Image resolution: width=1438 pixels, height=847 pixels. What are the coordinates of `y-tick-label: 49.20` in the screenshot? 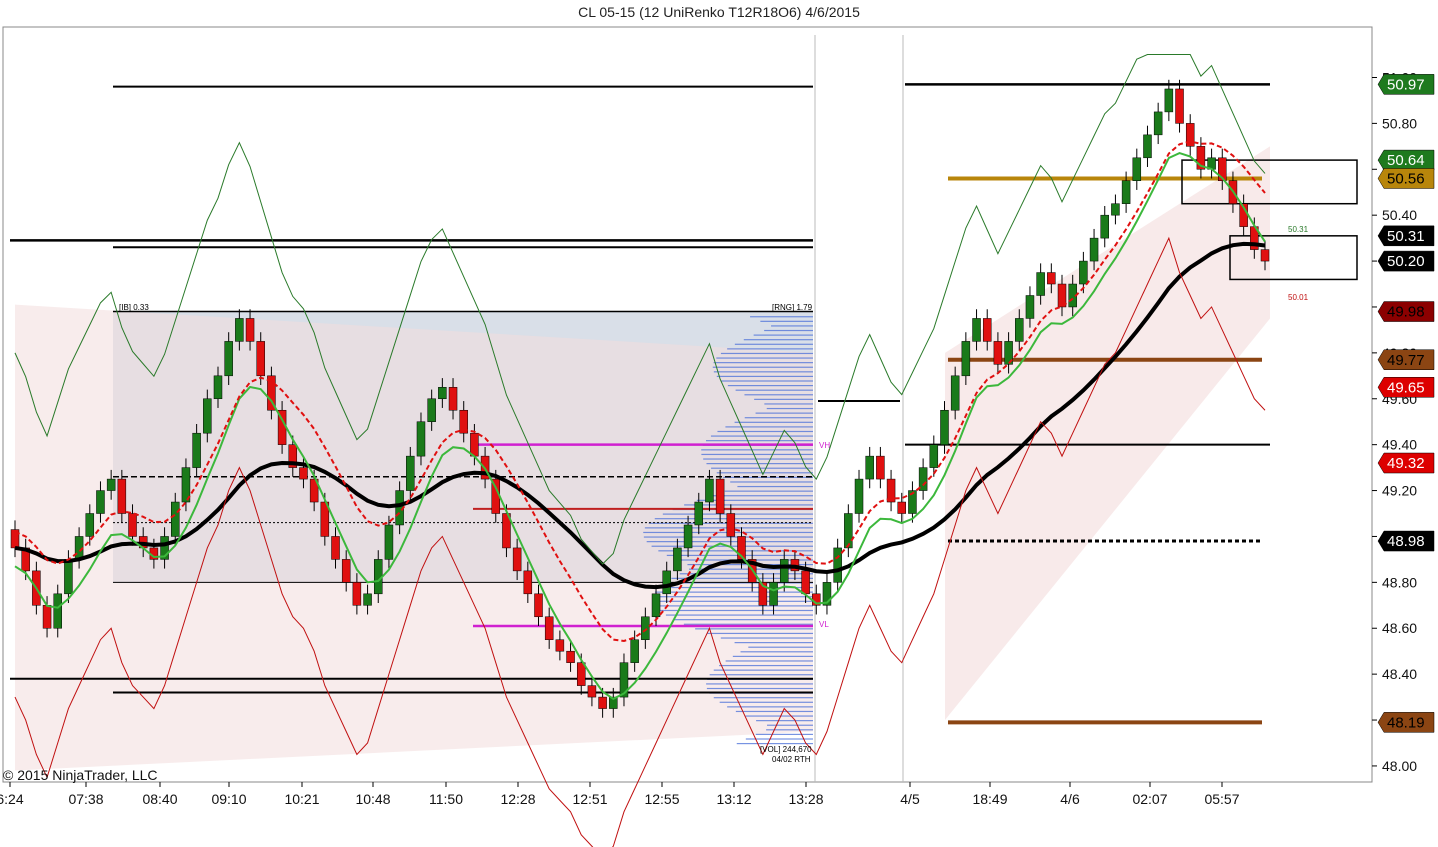 It's located at (1399, 491).